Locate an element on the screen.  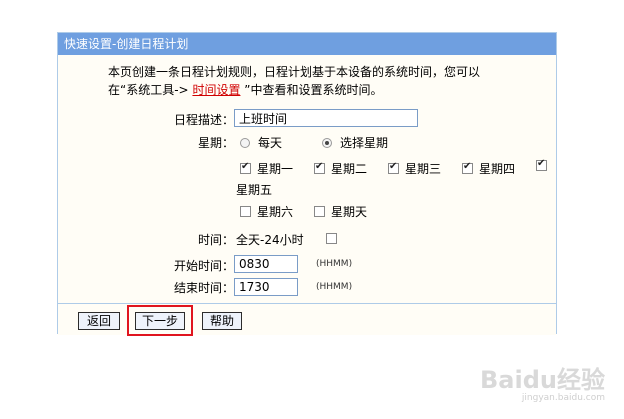
allday-checkbox is located at coordinates (331, 238).